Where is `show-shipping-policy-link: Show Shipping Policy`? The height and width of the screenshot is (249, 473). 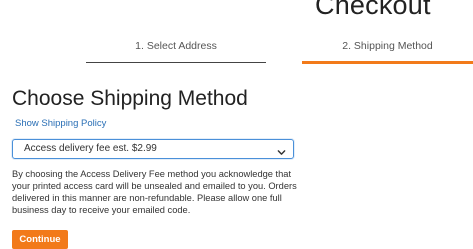
show-shipping-policy-link: Show Shipping Policy is located at coordinates (60, 123).